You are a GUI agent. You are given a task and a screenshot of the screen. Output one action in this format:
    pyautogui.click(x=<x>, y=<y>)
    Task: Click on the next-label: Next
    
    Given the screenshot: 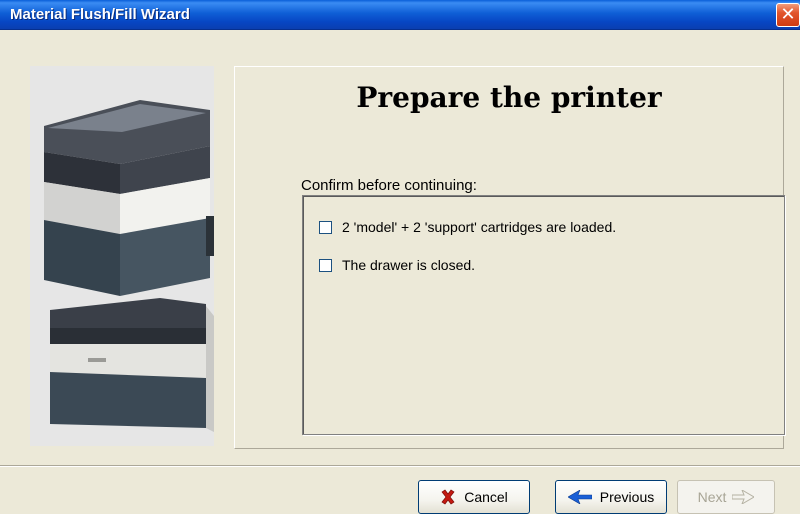 What is the action you would take?
    pyautogui.click(x=712, y=497)
    